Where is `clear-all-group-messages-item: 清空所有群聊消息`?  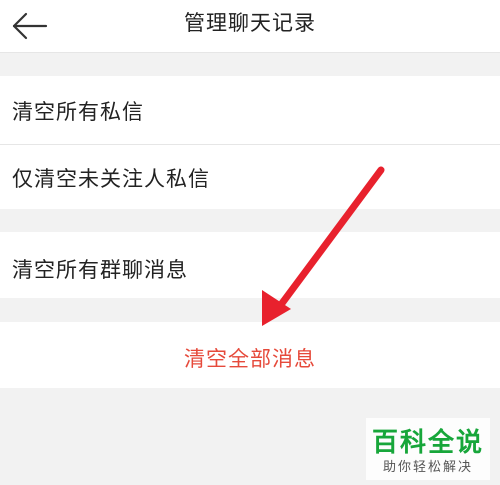 clear-all-group-messages-item: 清空所有群聊消息 is located at coordinates (250, 265).